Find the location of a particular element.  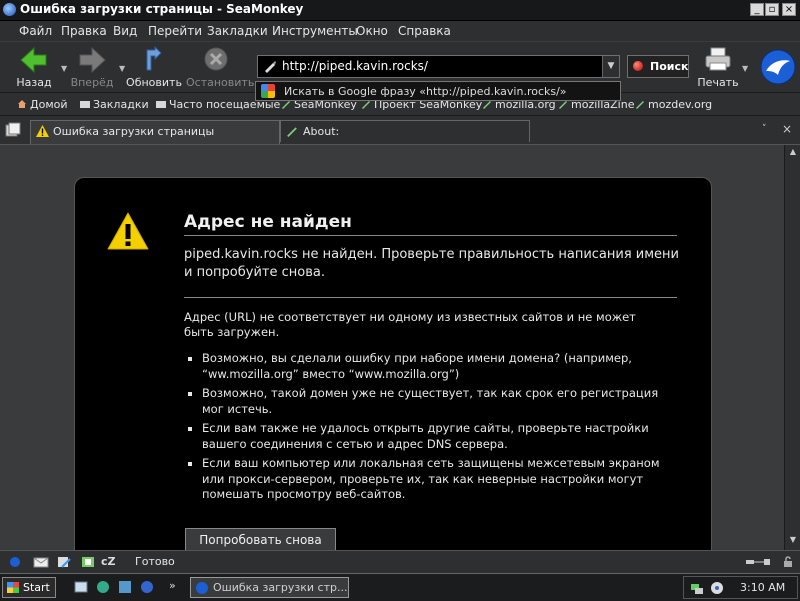

windows-logo-icon is located at coordinates (13, 587).